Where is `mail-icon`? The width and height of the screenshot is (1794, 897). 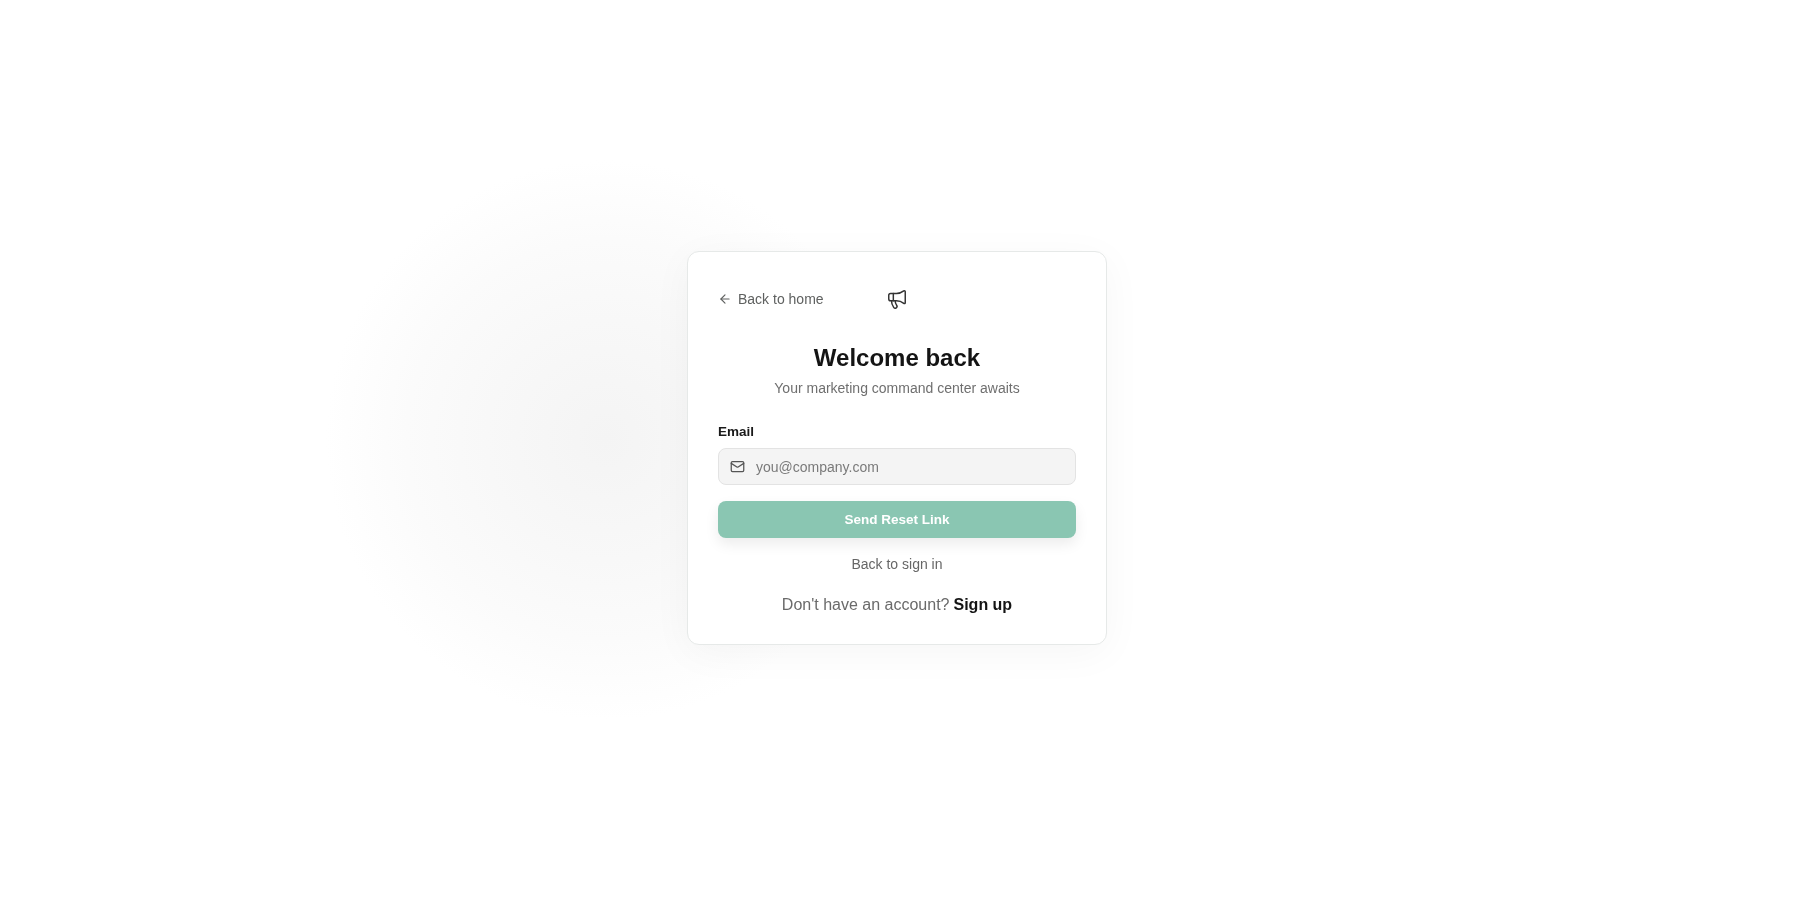
mail-icon is located at coordinates (737, 466).